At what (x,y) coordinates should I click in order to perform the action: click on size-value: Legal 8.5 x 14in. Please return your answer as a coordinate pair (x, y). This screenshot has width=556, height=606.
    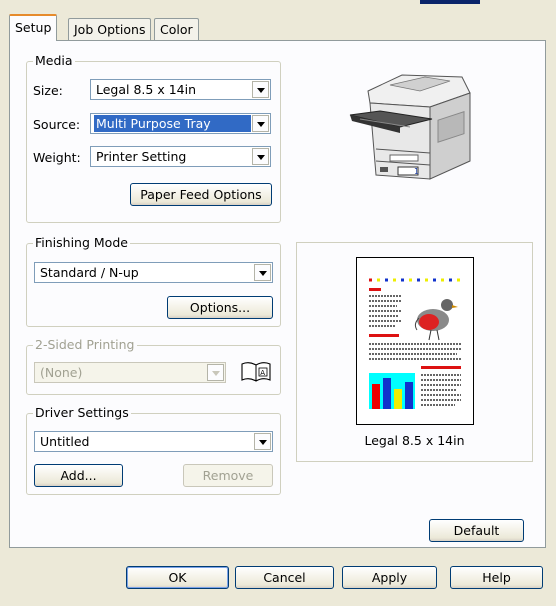
    Looking at the image, I should click on (146, 89).